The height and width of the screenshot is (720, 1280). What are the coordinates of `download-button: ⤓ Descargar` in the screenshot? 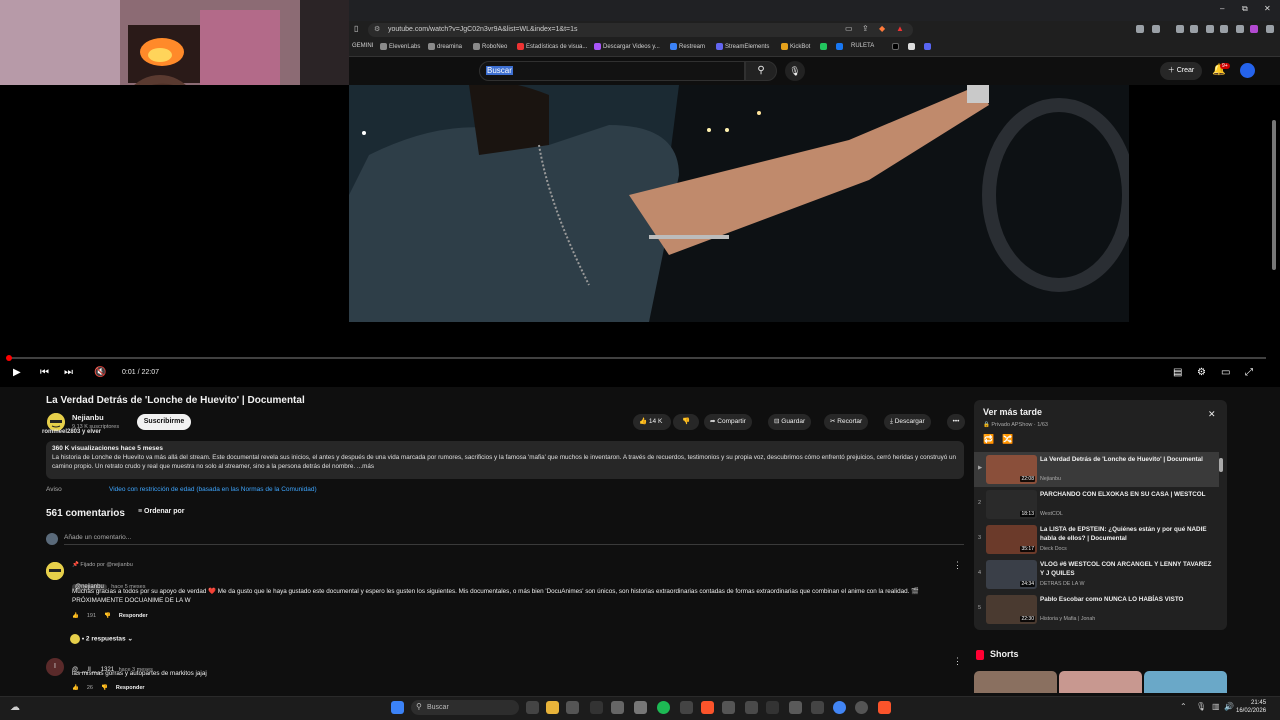 It's located at (907, 422).